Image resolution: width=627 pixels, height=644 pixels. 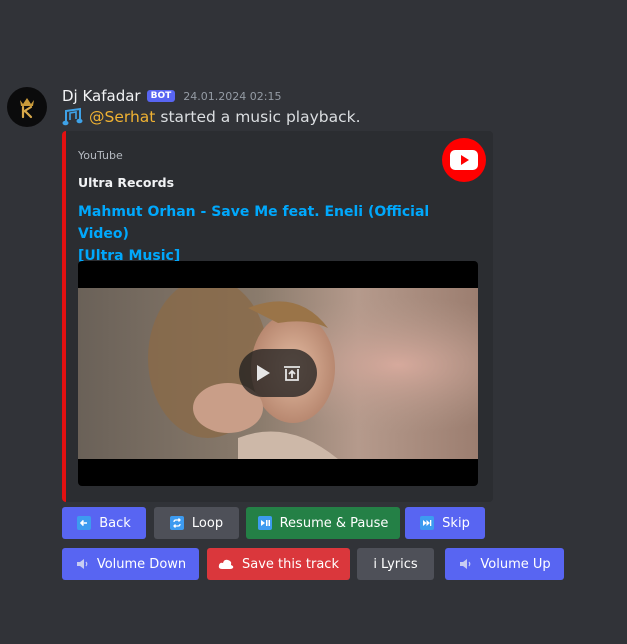 I want to click on embed-author: Ultra Records, so click(x=126, y=182).